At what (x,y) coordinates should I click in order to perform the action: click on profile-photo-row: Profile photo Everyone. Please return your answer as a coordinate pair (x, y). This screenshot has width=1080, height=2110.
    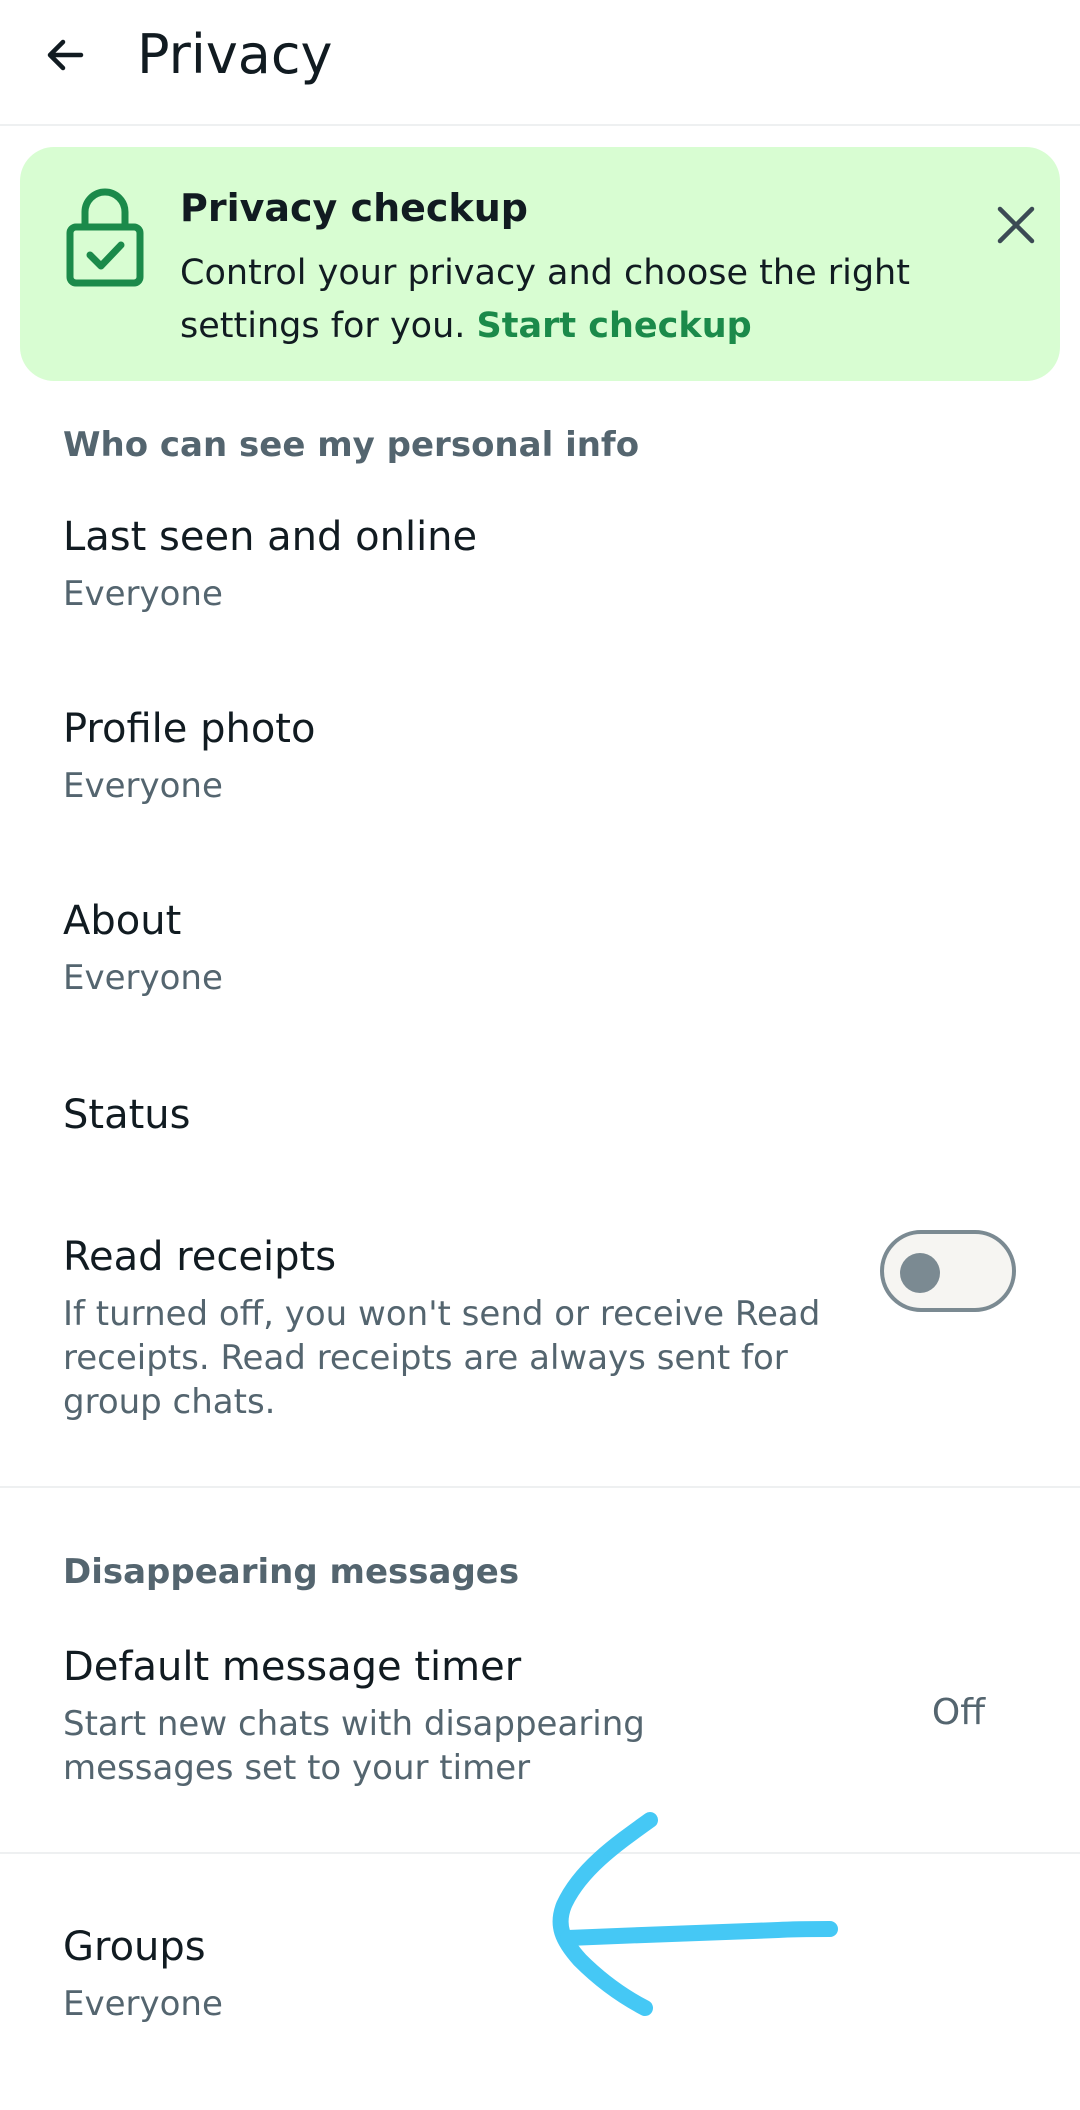
    Looking at the image, I should click on (540, 767).